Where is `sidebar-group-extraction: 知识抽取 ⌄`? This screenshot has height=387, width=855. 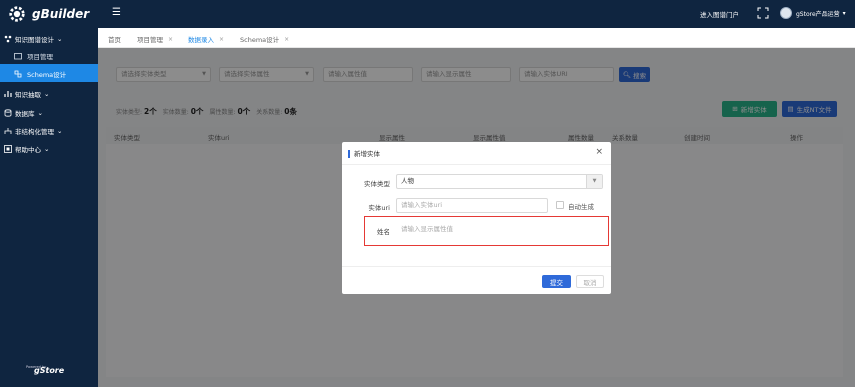 sidebar-group-extraction: 知识抽取 ⌄ is located at coordinates (26, 94).